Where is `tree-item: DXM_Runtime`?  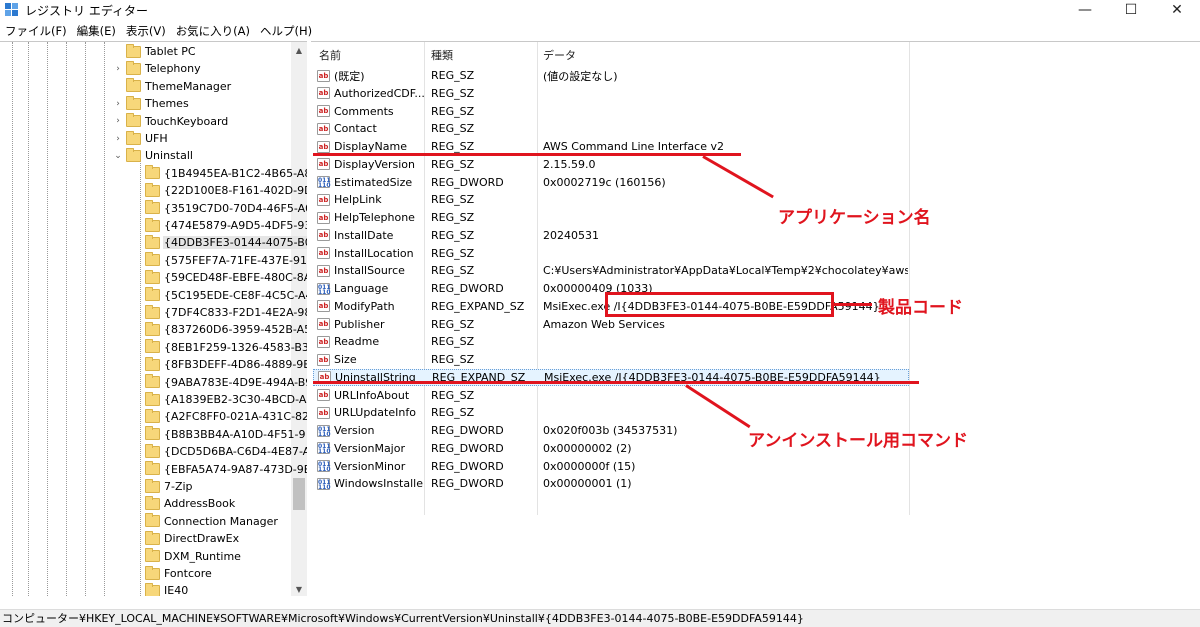 tree-item: DXM_Runtime is located at coordinates (193, 556).